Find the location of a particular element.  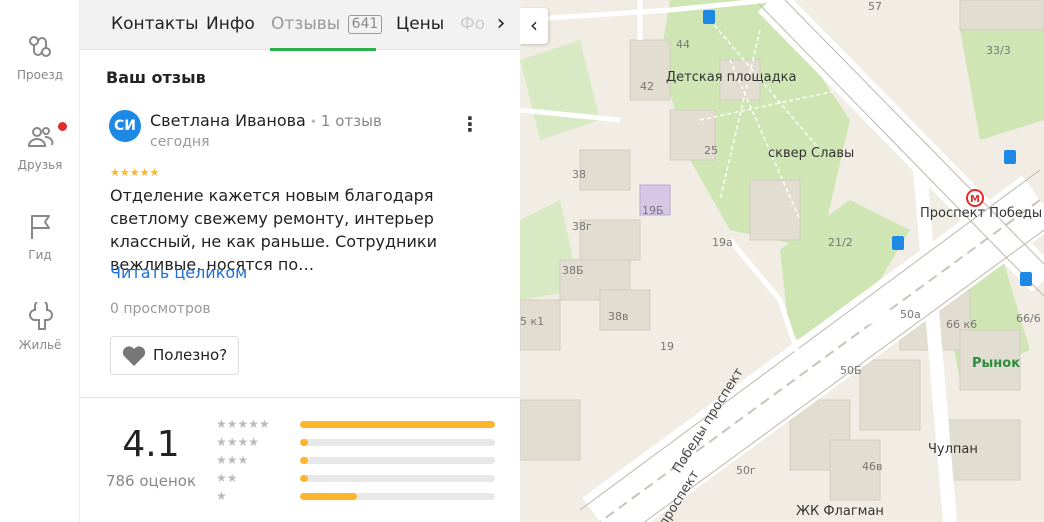

map-label: 38Б is located at coordinates (573, 270).